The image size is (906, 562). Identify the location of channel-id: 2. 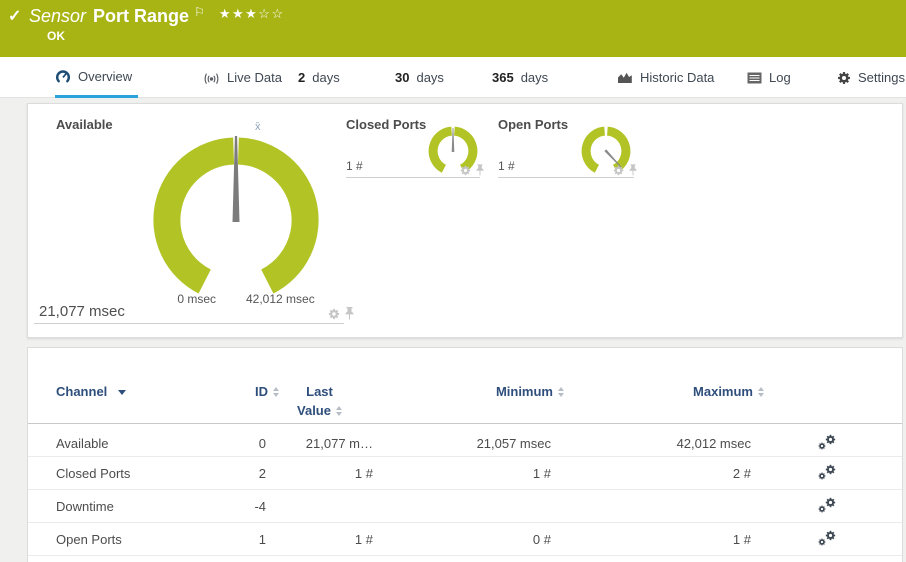
(262, 473).